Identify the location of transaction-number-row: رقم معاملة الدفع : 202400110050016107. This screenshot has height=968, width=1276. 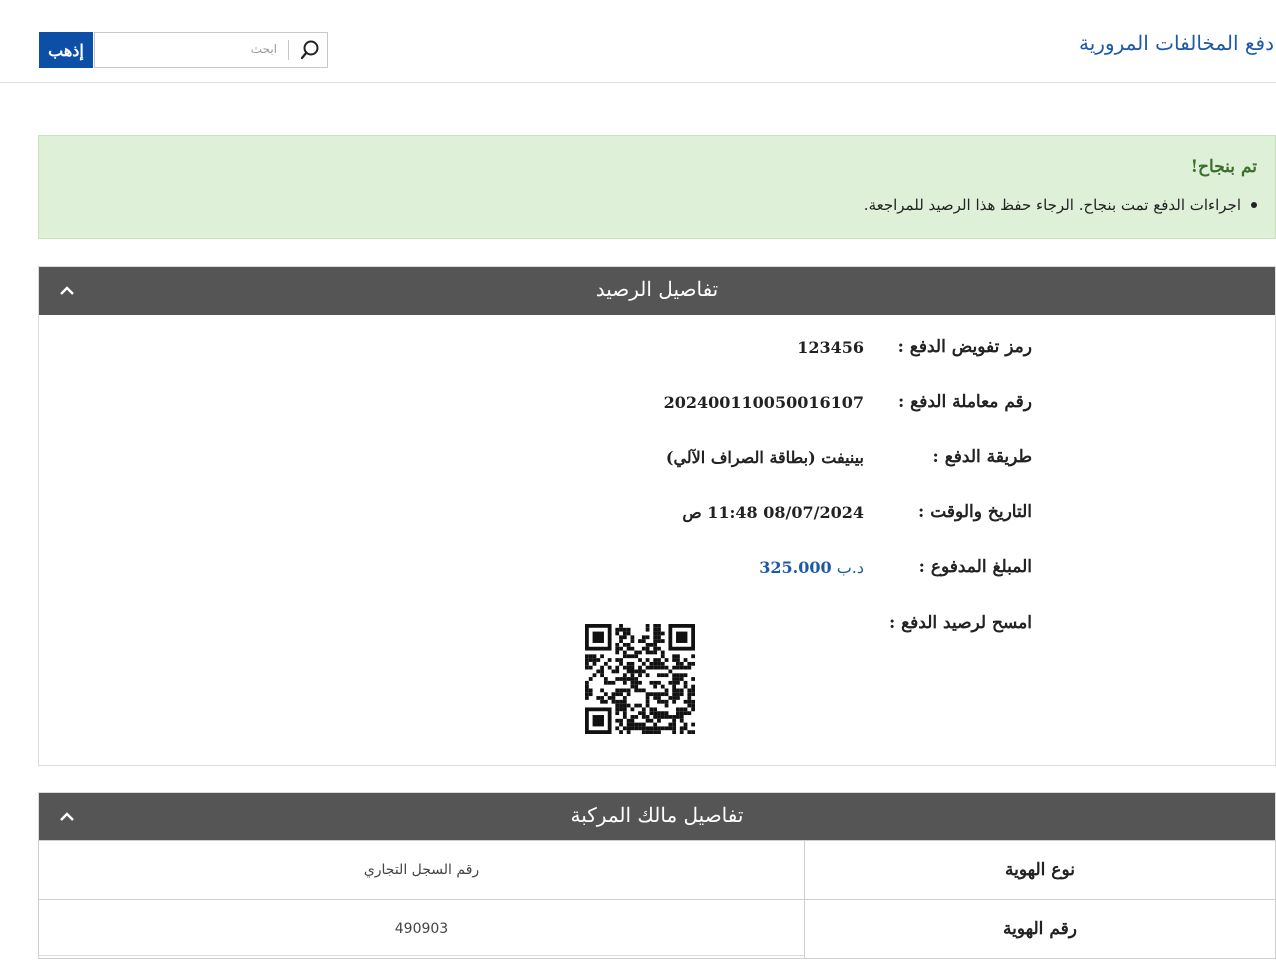
(848, 402).